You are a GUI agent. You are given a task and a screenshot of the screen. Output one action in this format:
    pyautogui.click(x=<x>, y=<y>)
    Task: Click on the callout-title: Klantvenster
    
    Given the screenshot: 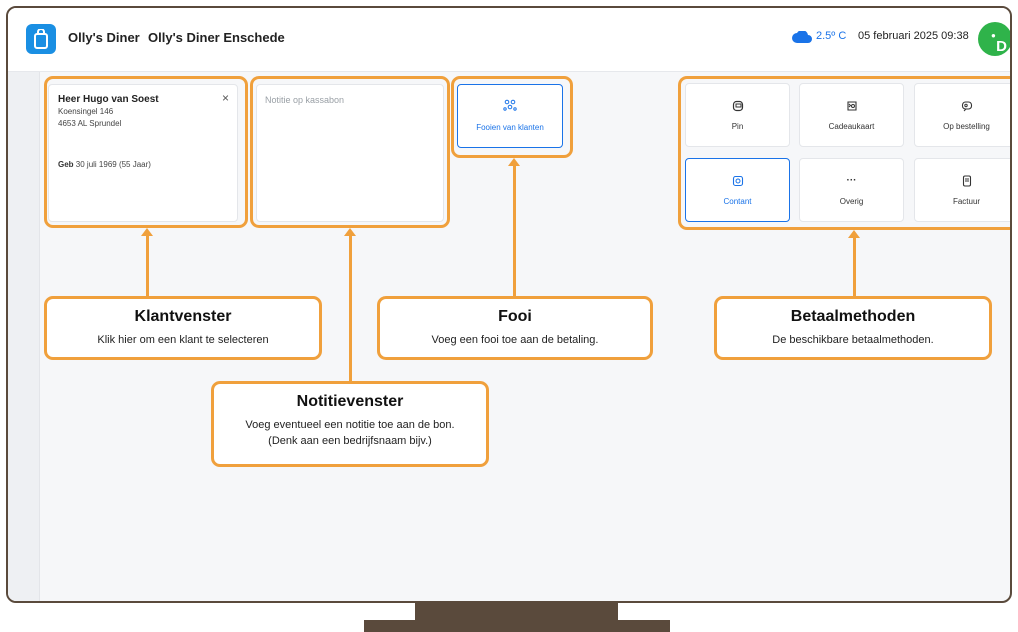 What is the action you would take?
    pyautogui.click(x=183, y=316)
    